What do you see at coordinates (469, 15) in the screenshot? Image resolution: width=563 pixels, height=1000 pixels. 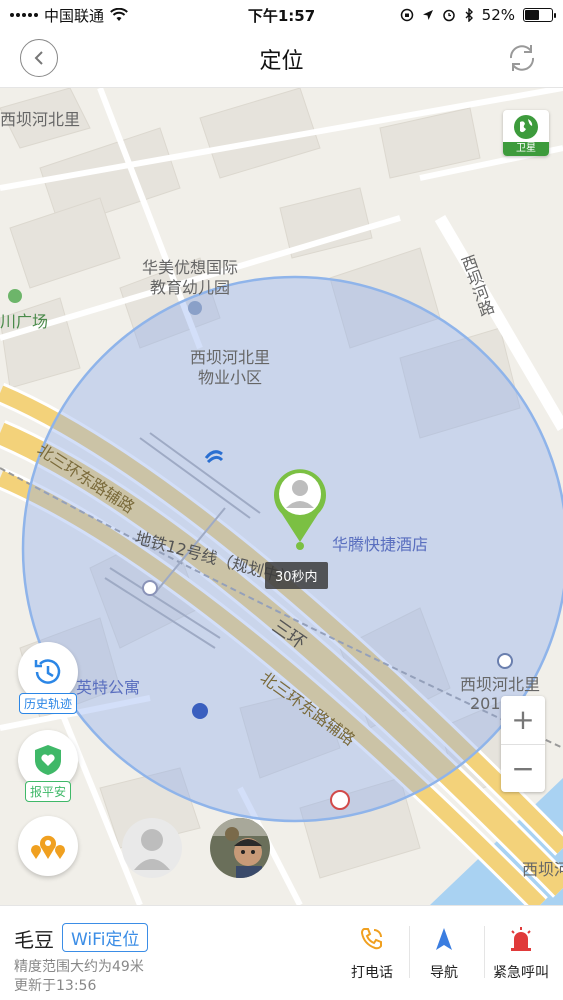 I see `bluetooth-icon` at bounding box center [469, 15].